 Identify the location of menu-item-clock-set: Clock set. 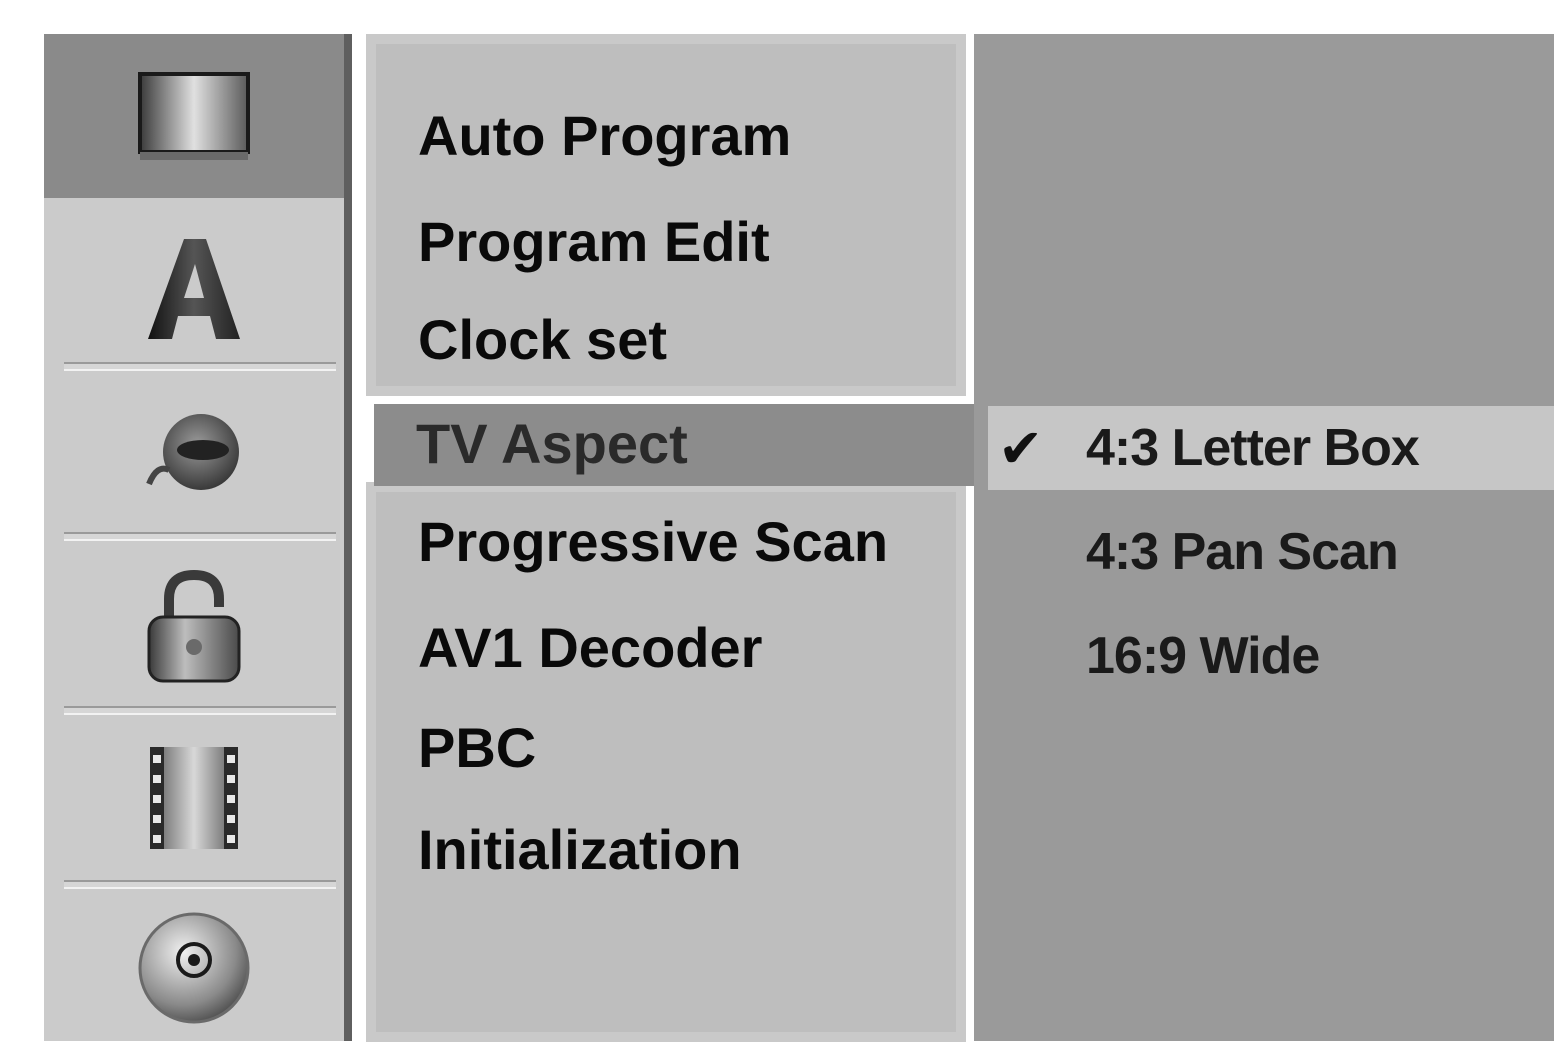
(542, 340).